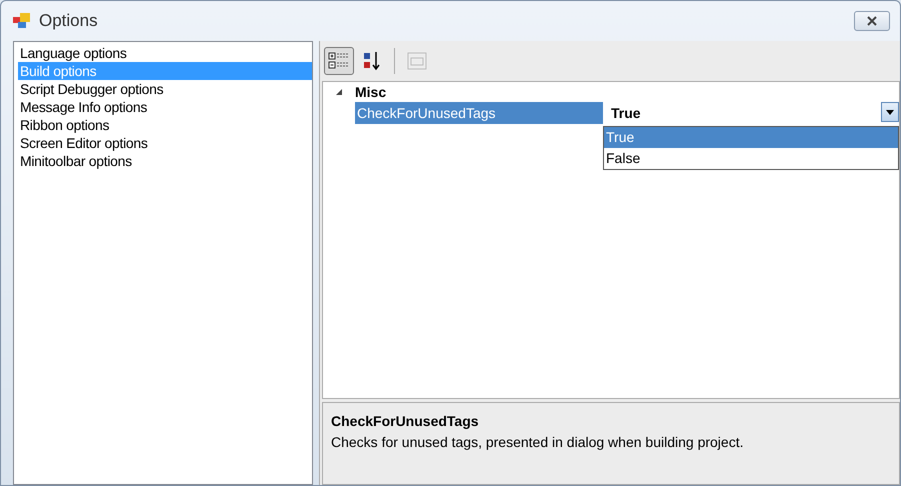  I want to click on property-pages-icon, so click(417, 61).